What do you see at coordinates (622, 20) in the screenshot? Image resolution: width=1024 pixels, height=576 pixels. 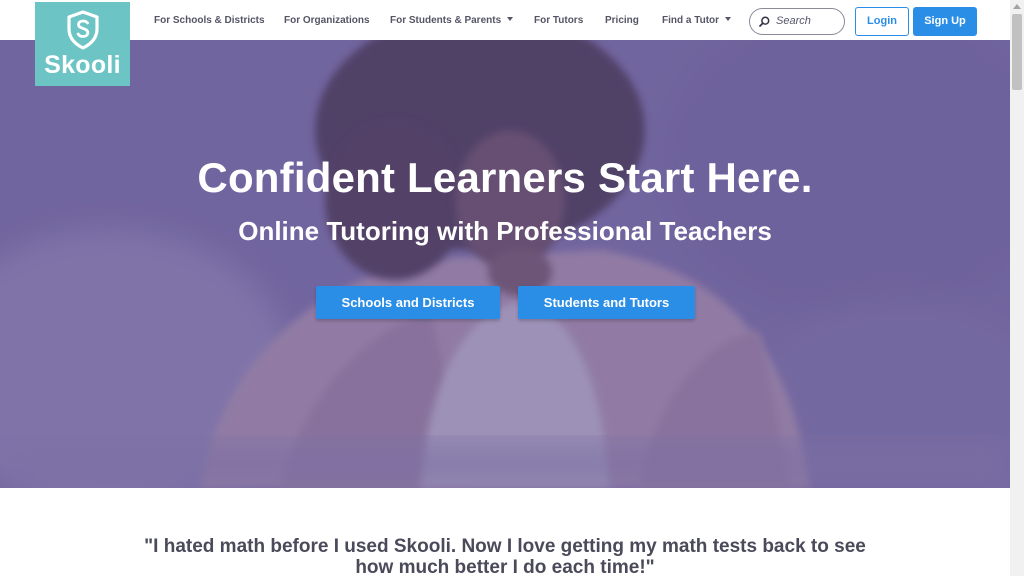 I see `nav-pricing: Pricing` at bounding box center [622, 20].